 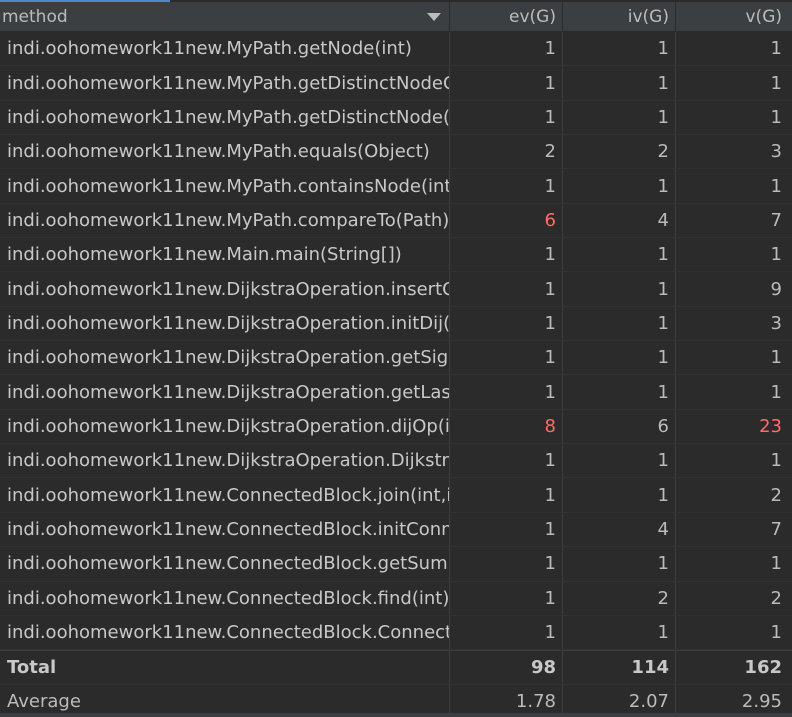 I want to click on total-label: Total, so click(x=225, y=667).